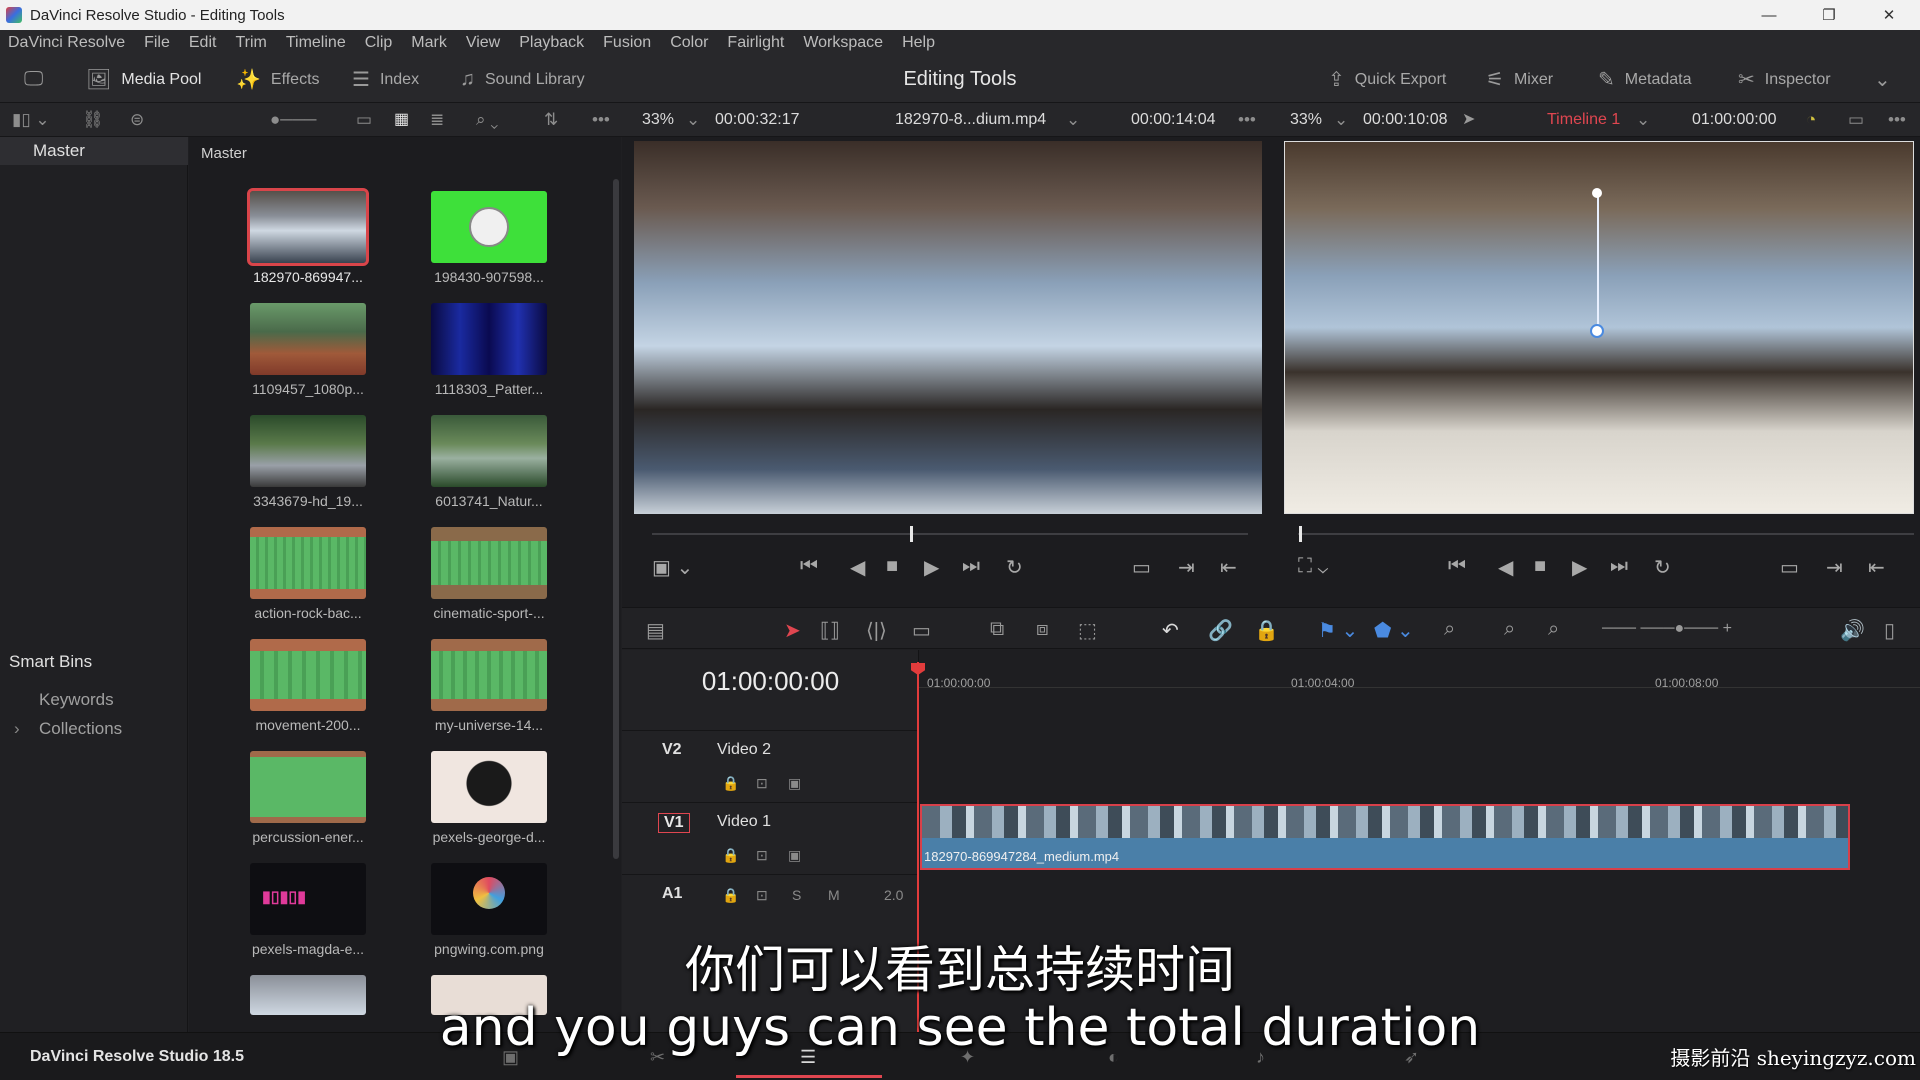 The height and width of the screenshot is (1080, 1920). Describe the element at coordinates (1644, 79) in the screenshot. I see `metadata-button: ✎ Metadata` at that location.